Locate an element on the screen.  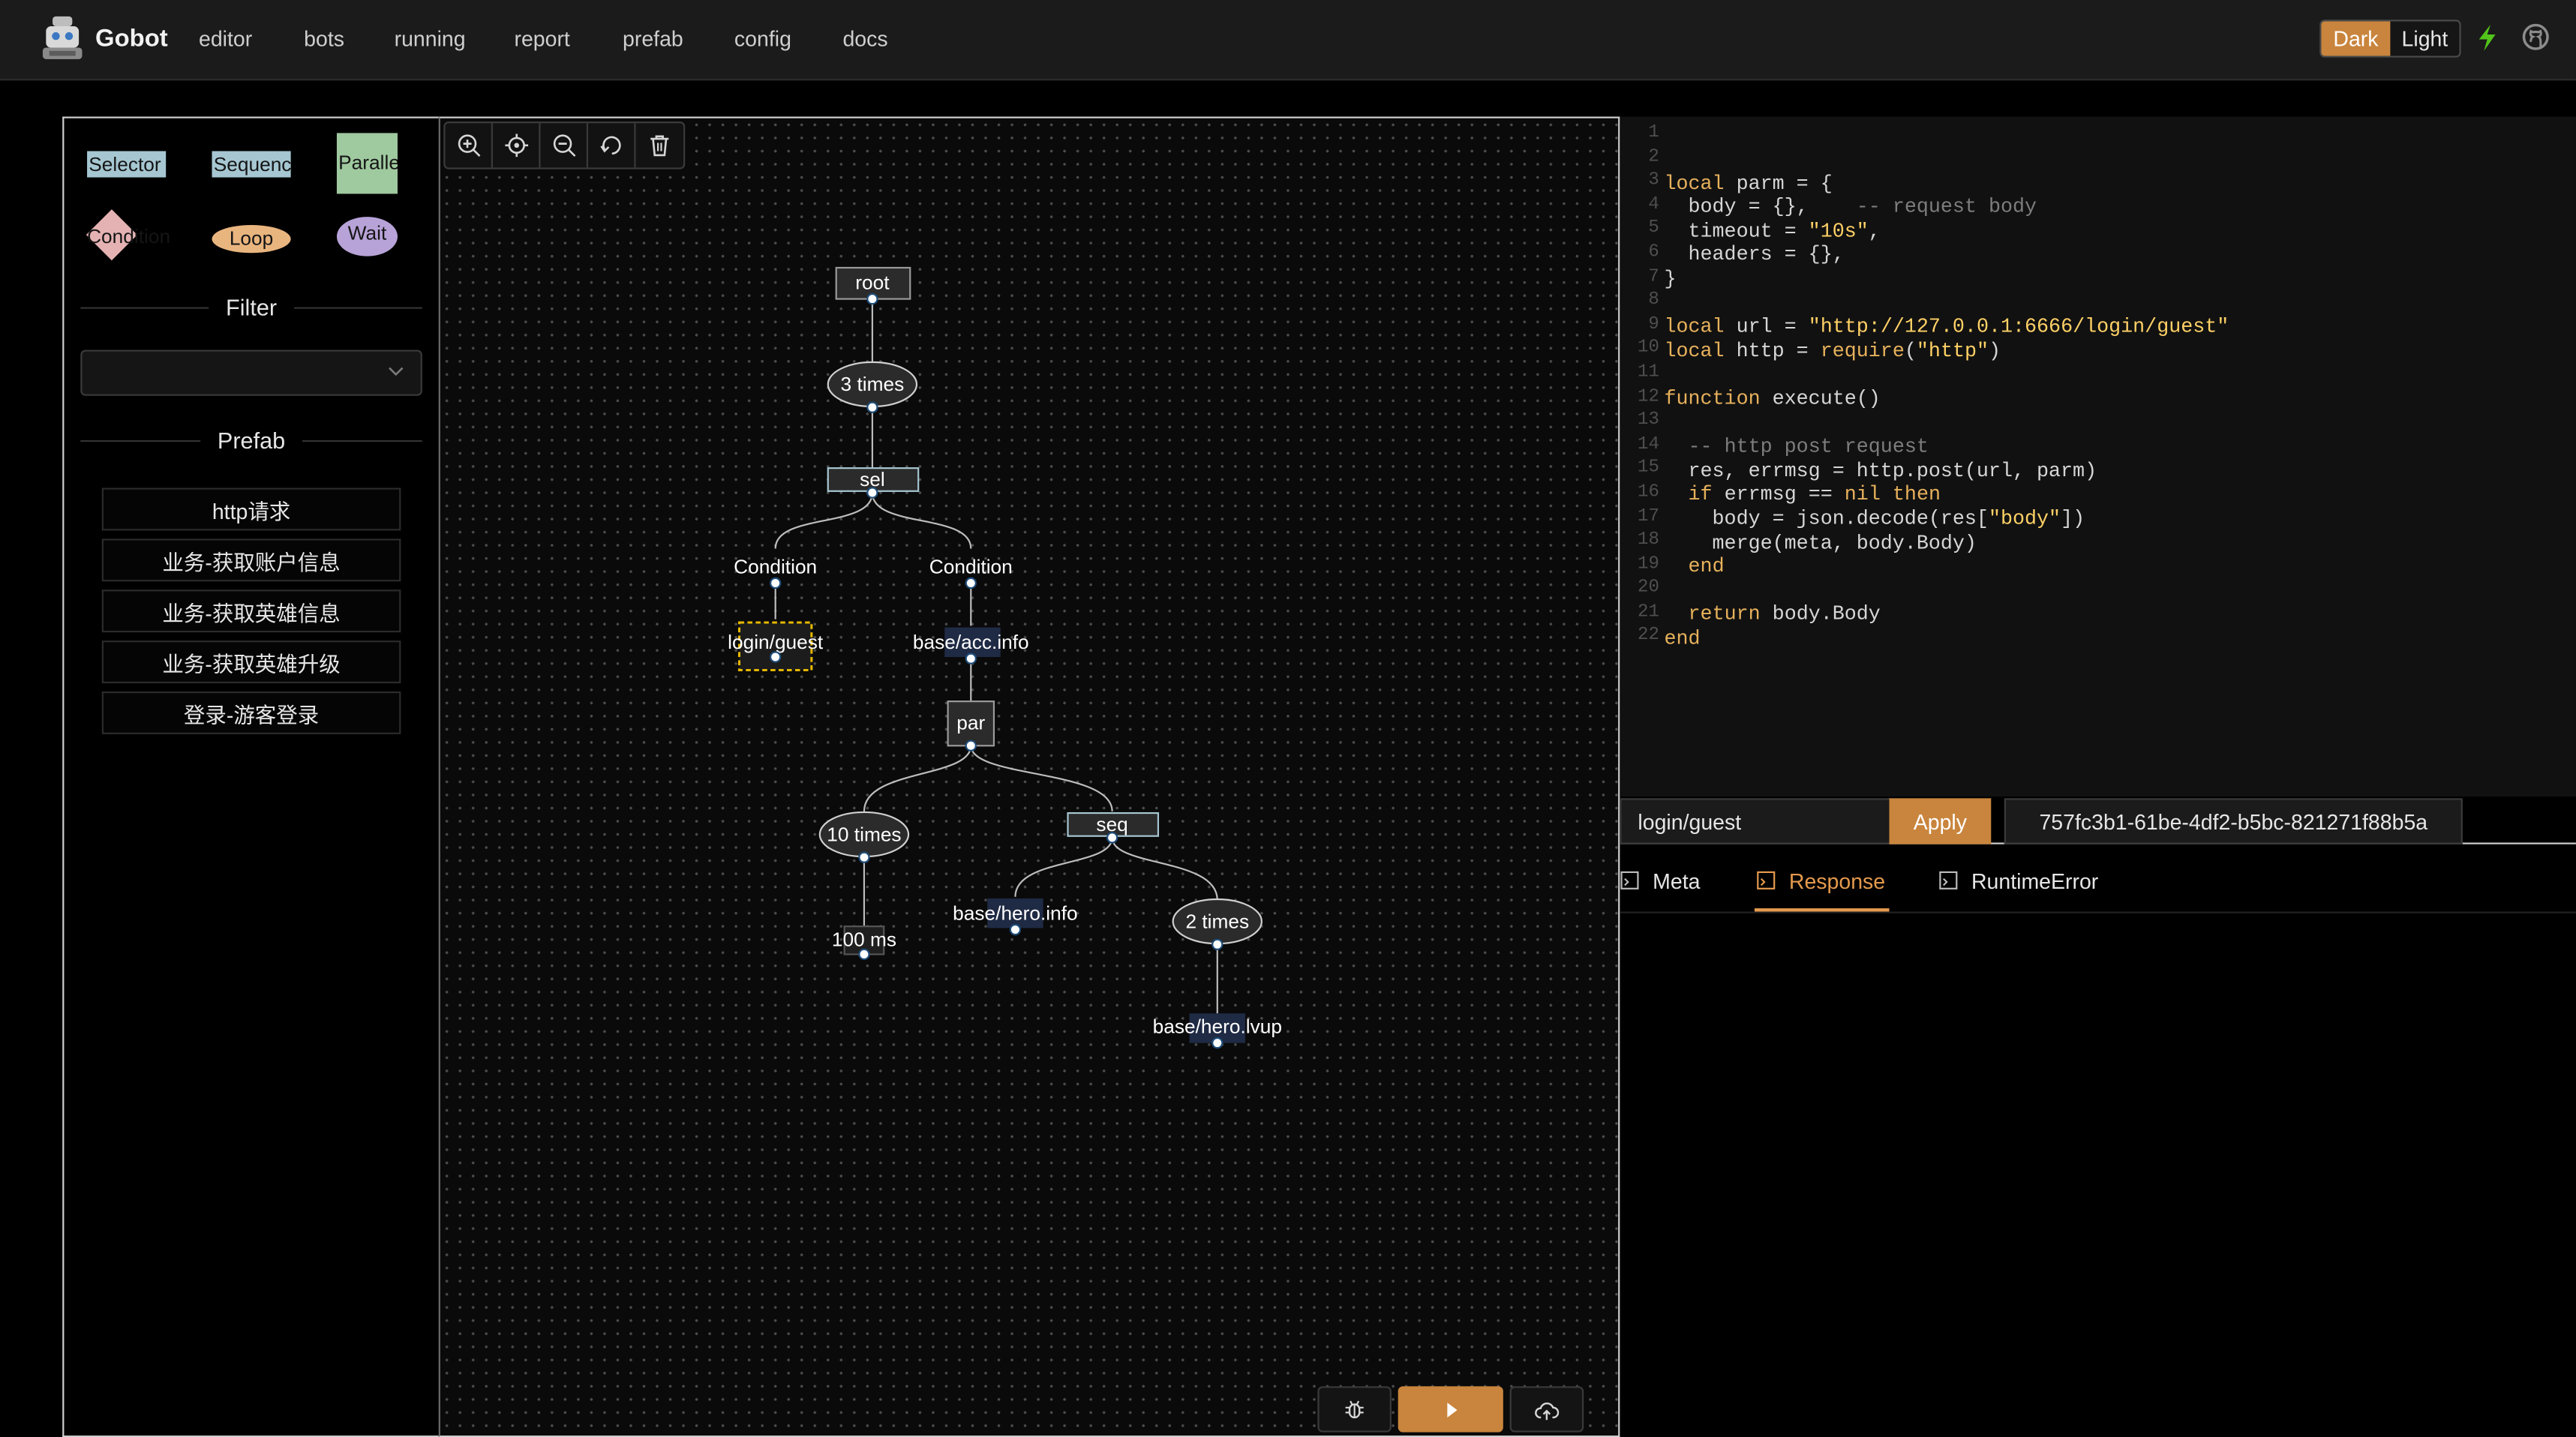
code-line: local parm = { is located at coordinates (1946, 184).